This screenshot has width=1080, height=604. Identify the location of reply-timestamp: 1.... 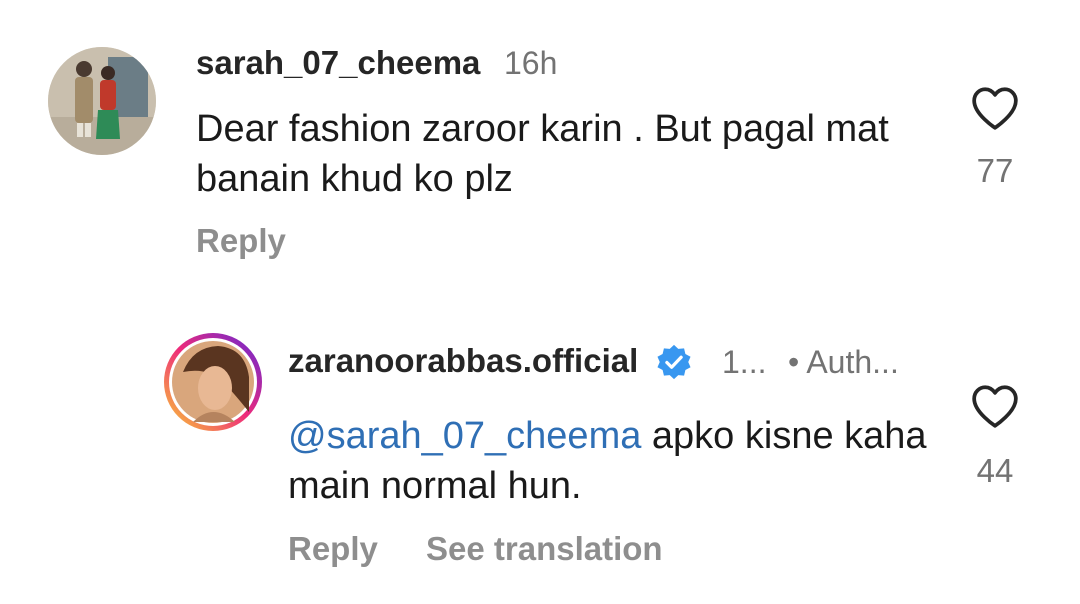
(744, 362).